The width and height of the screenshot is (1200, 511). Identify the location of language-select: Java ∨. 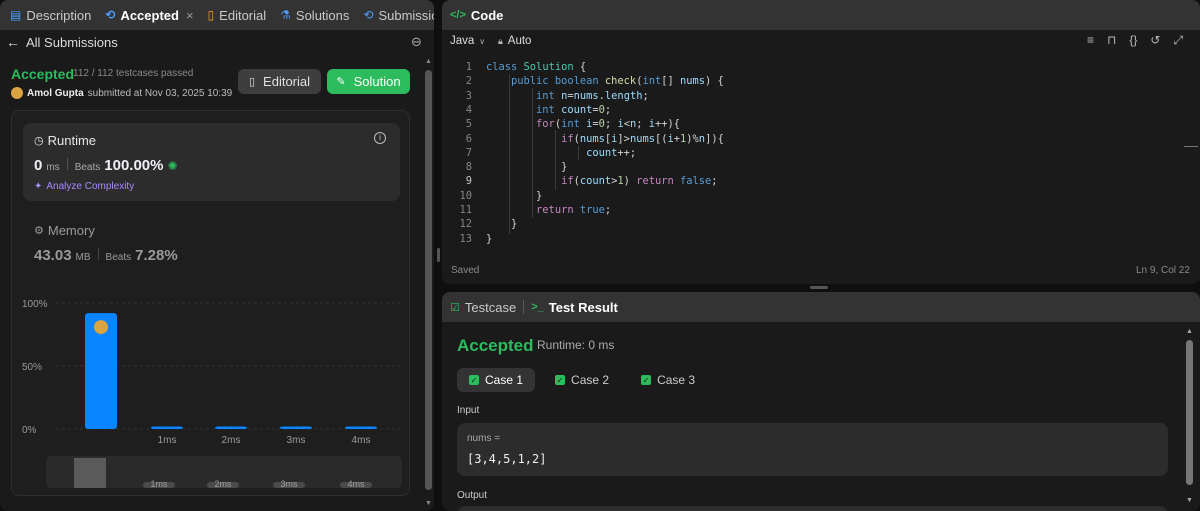
(467, 41).